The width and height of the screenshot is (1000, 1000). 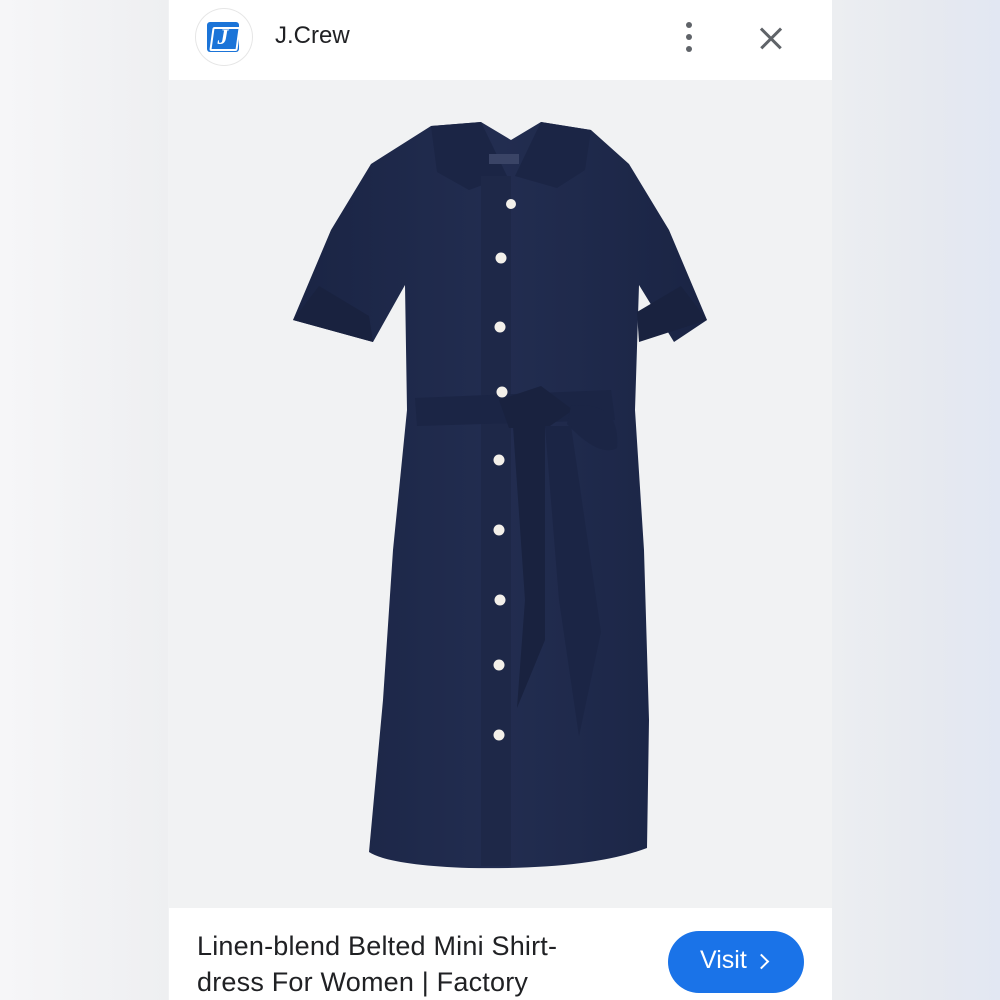 What do you see at coordinates (689, 38) in the screenshot?
I see `more-vertical-icon` at bounding box center [689, 38].